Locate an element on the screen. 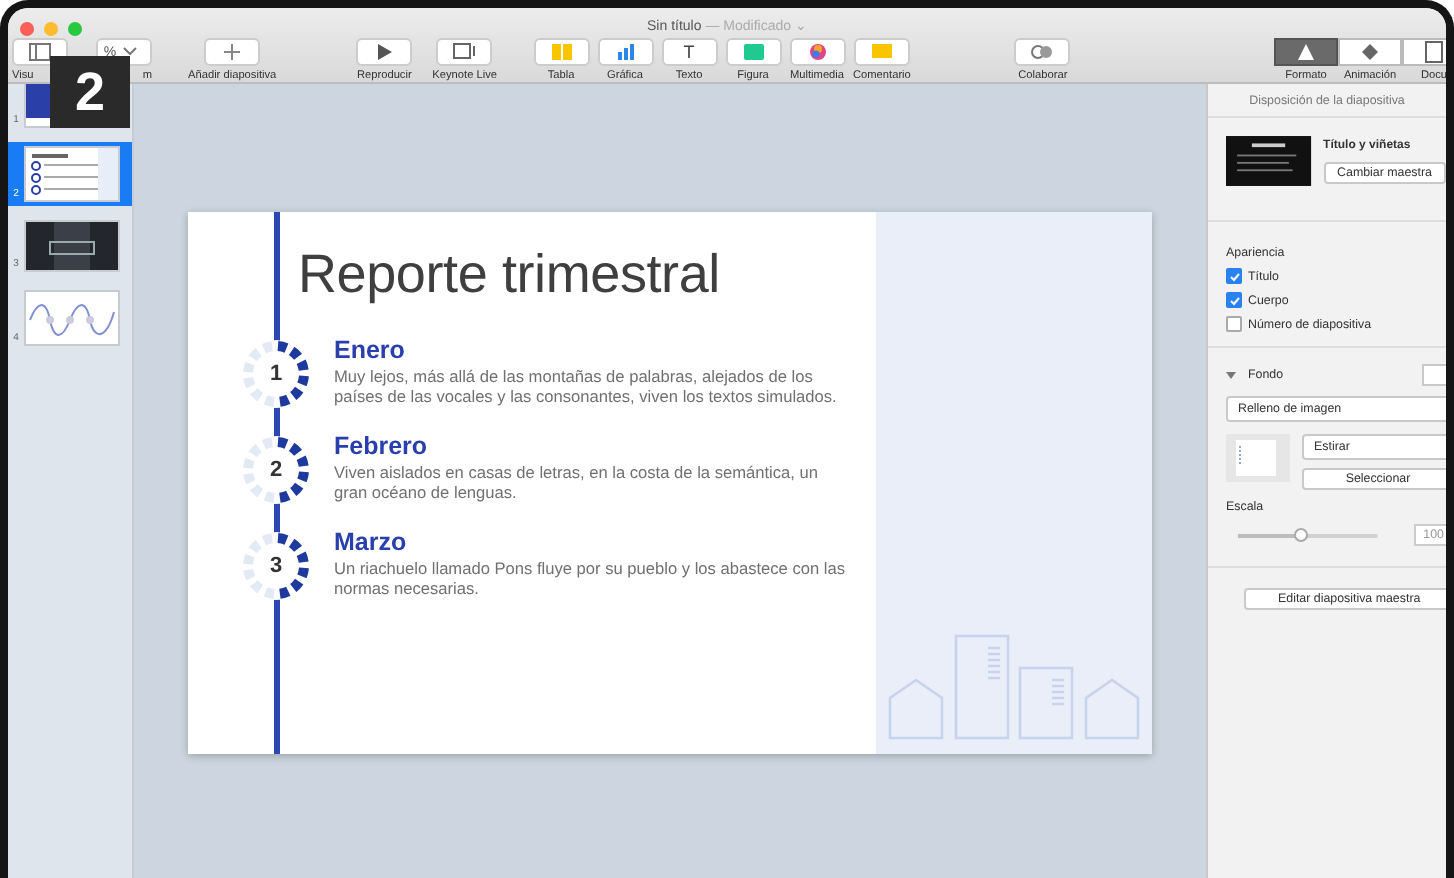 The width and height of the screenshot is (1454, 878). slider-thumb is located at coordinates (1300, 534).